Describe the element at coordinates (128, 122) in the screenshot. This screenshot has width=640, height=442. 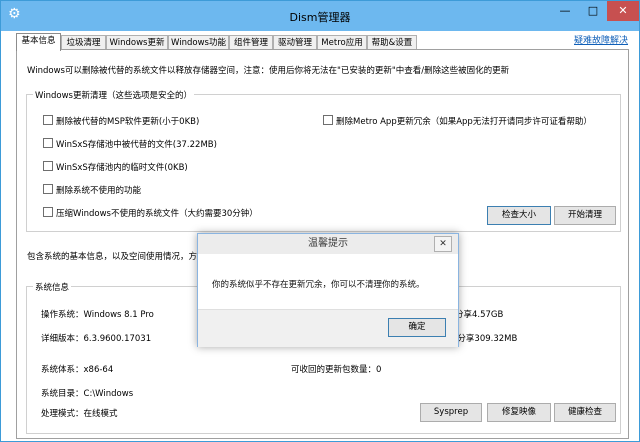
I see `checkbox-label: 删除被代替的MSP软件更新(小于0KB)` at that location.